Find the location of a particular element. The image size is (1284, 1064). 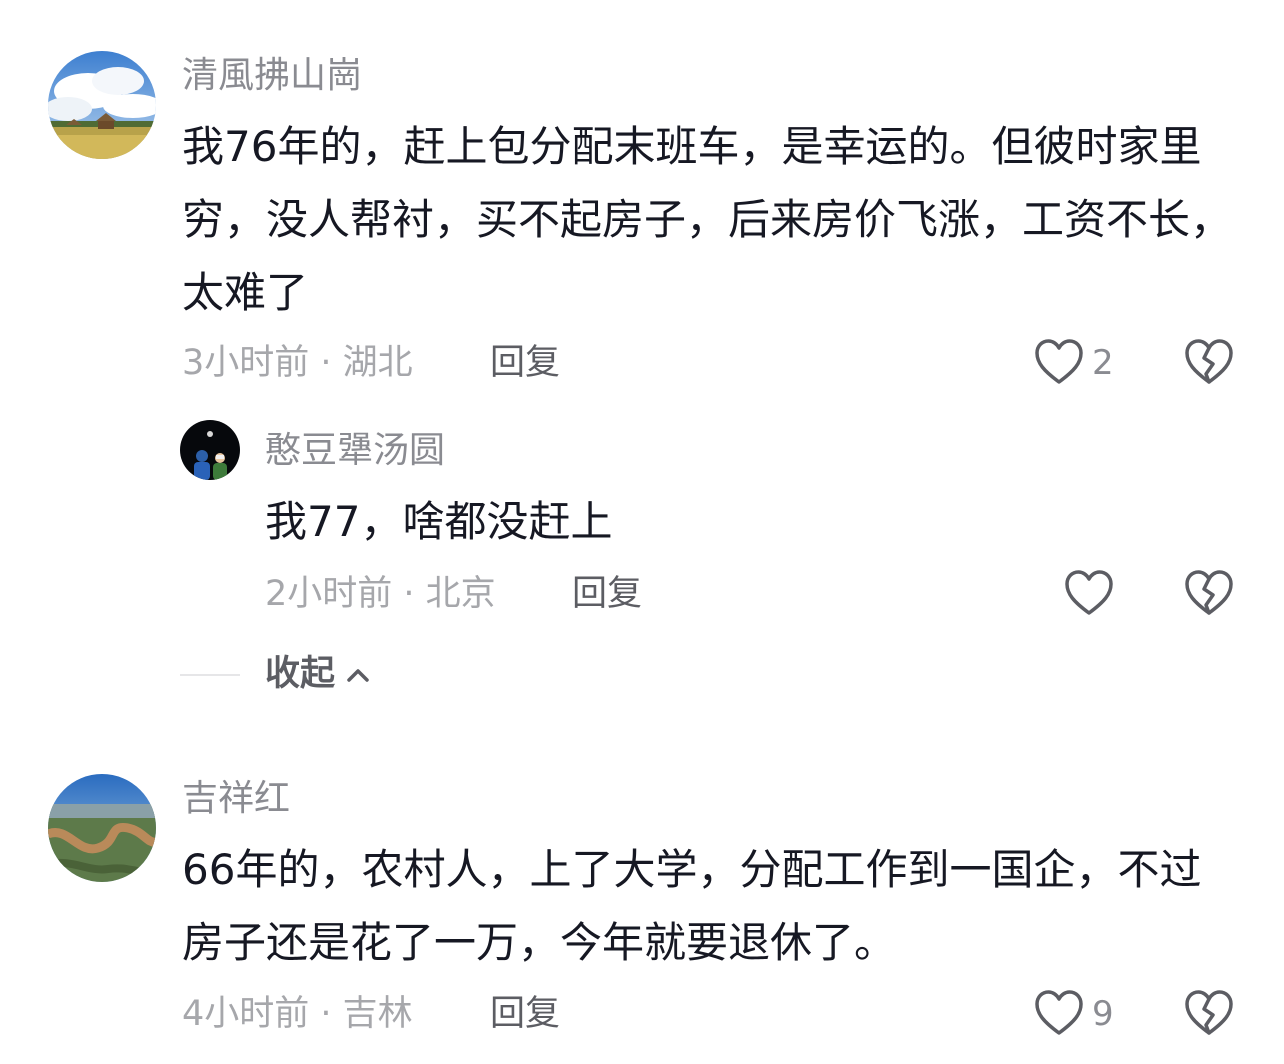

timestamp: 3小时前 is located at coordinates (246, 363).